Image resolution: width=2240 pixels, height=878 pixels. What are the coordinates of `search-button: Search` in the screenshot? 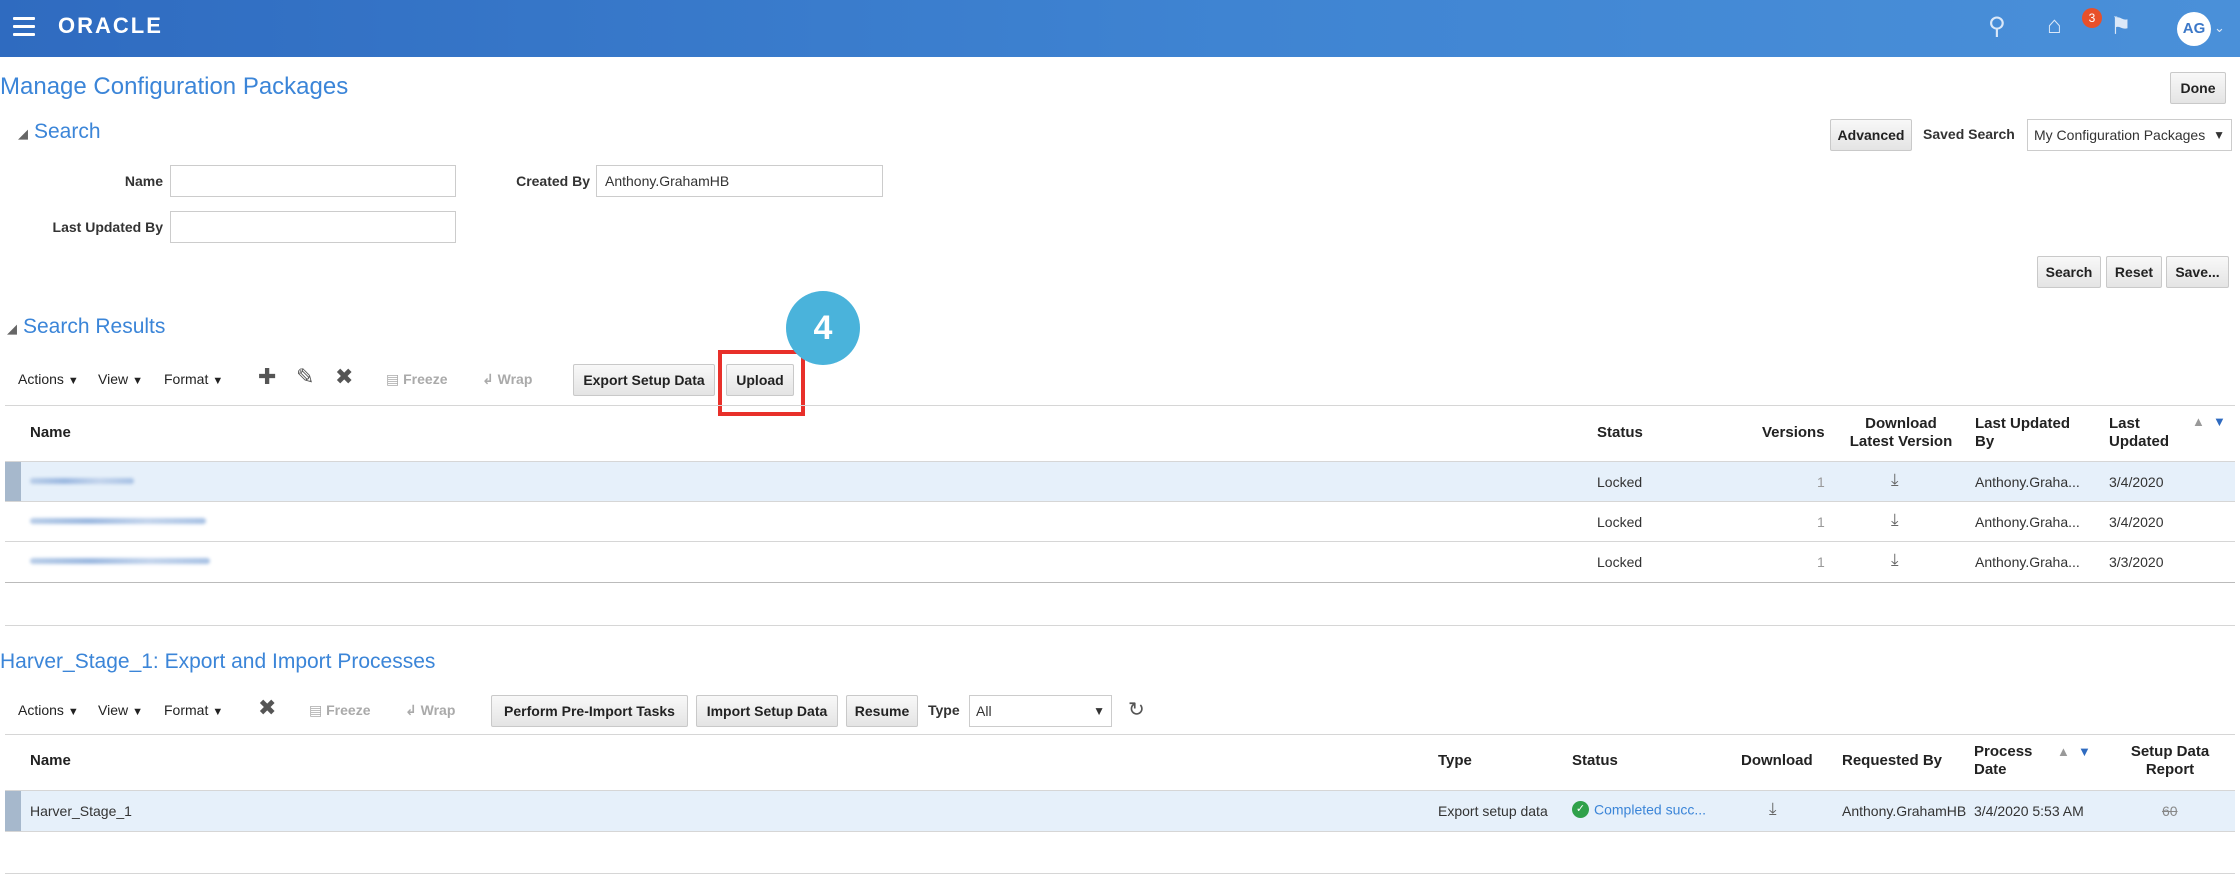 It's located at (2069, 272).